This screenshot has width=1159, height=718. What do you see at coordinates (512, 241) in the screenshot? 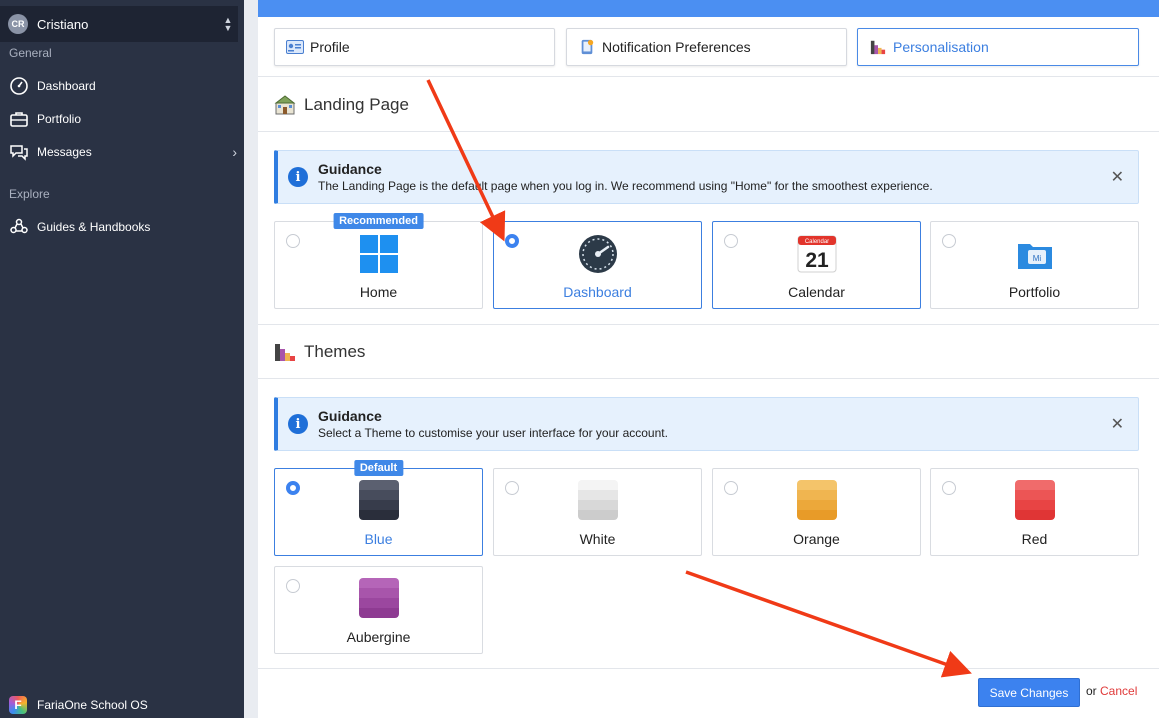
I see `radio-dashboard` at bounding box center [512, 241].